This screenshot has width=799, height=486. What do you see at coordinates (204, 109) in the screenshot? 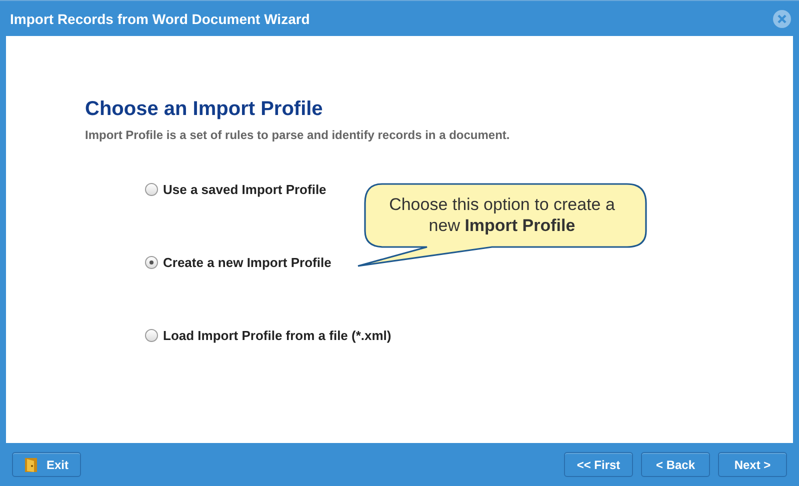
I see `page-heading: Choose an Import Profile` at bounding box center [204, 109].